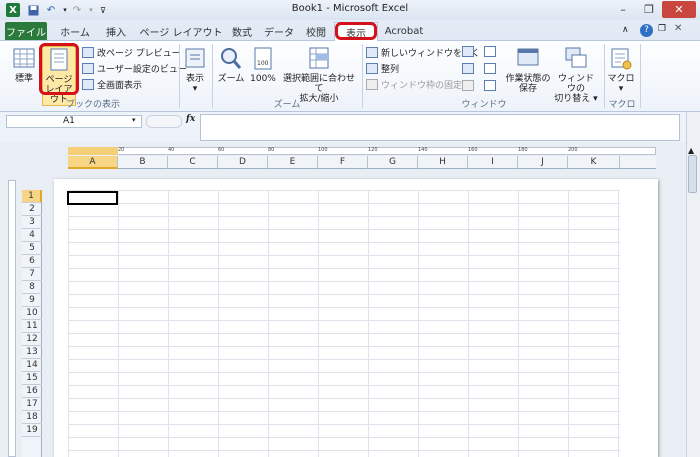  I want to click on book-views-group-label: ブックの表示, so click(92, 105).